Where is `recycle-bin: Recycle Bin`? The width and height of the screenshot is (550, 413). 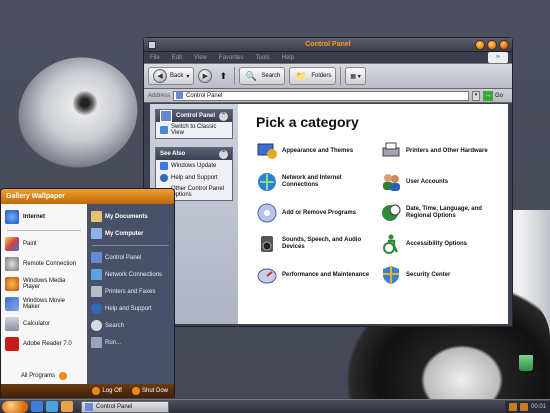 recycle-bin: Recycle Bin is located at coordinates (526, 367).